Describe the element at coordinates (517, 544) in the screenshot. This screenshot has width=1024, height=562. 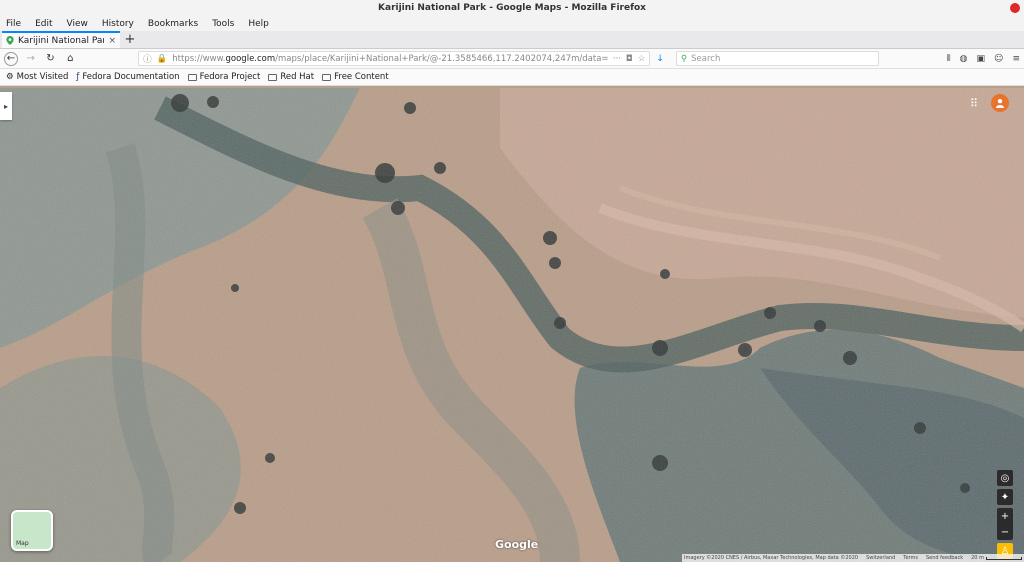
I see `google-logo: Google` at that location.